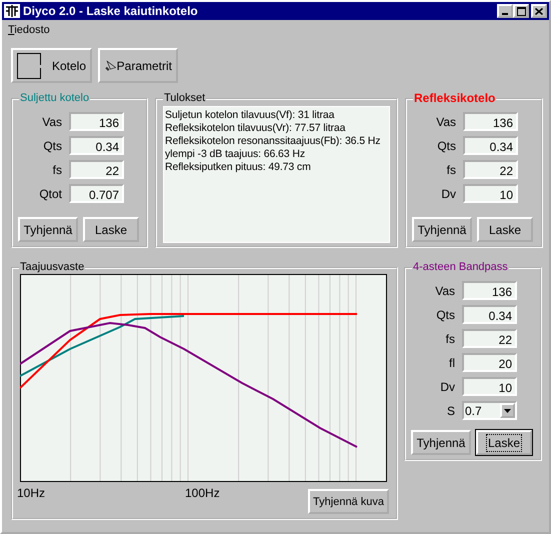  I want to click on result-line: Refleksikotelon tilavuus(Vr): 77.57 litraa, so click(255, 128).